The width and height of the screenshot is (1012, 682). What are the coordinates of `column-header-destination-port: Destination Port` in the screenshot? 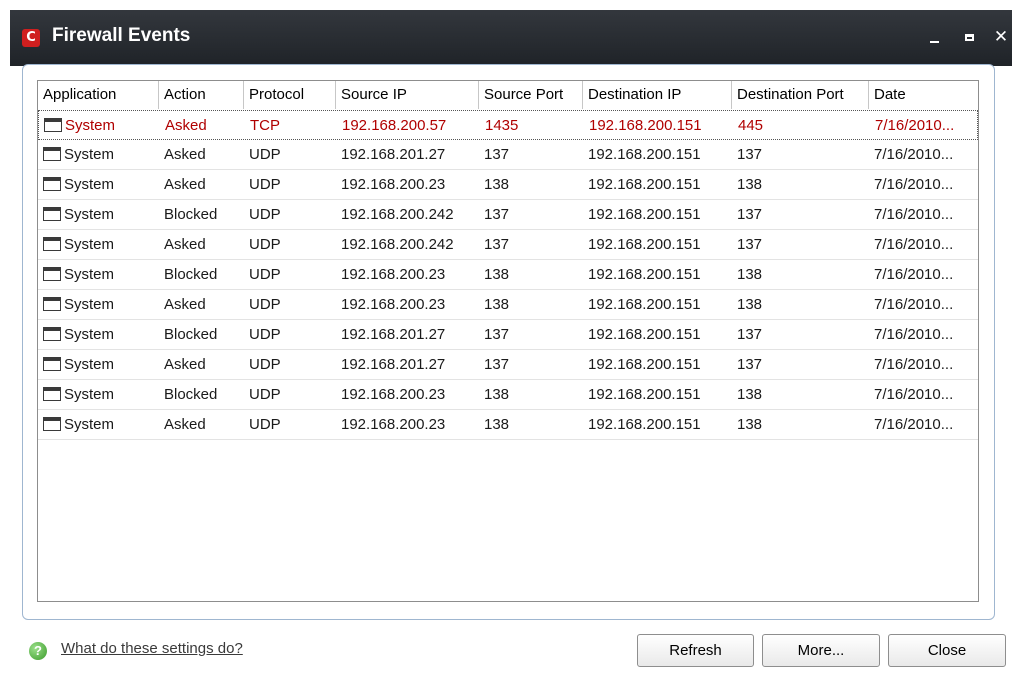 It's located at (800, 95).